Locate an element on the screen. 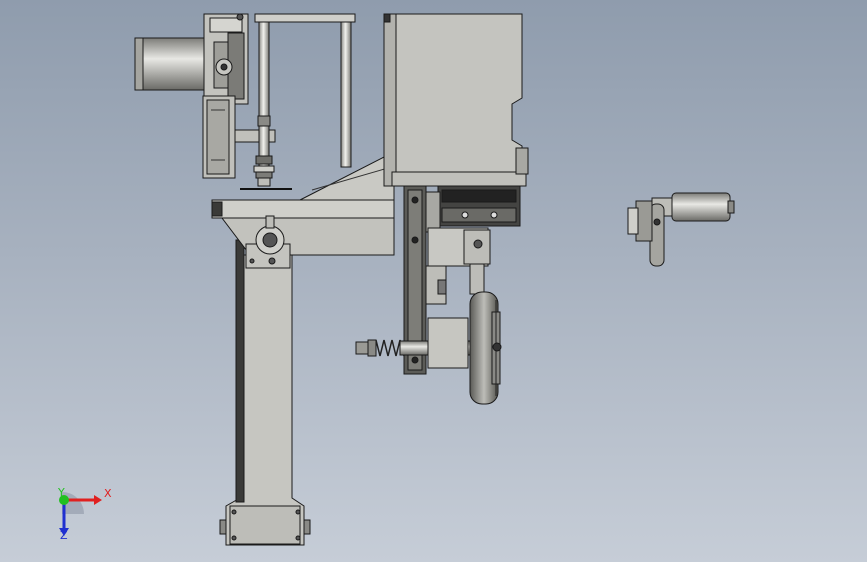  base-plate is located at coordinates (303, 205).